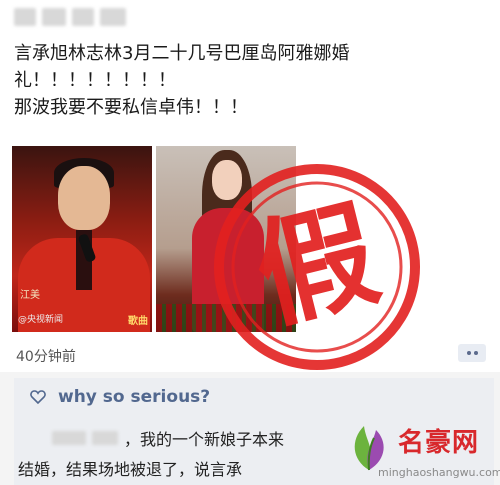  I want to click on post-time: 40分钟前, so click(46, 357).